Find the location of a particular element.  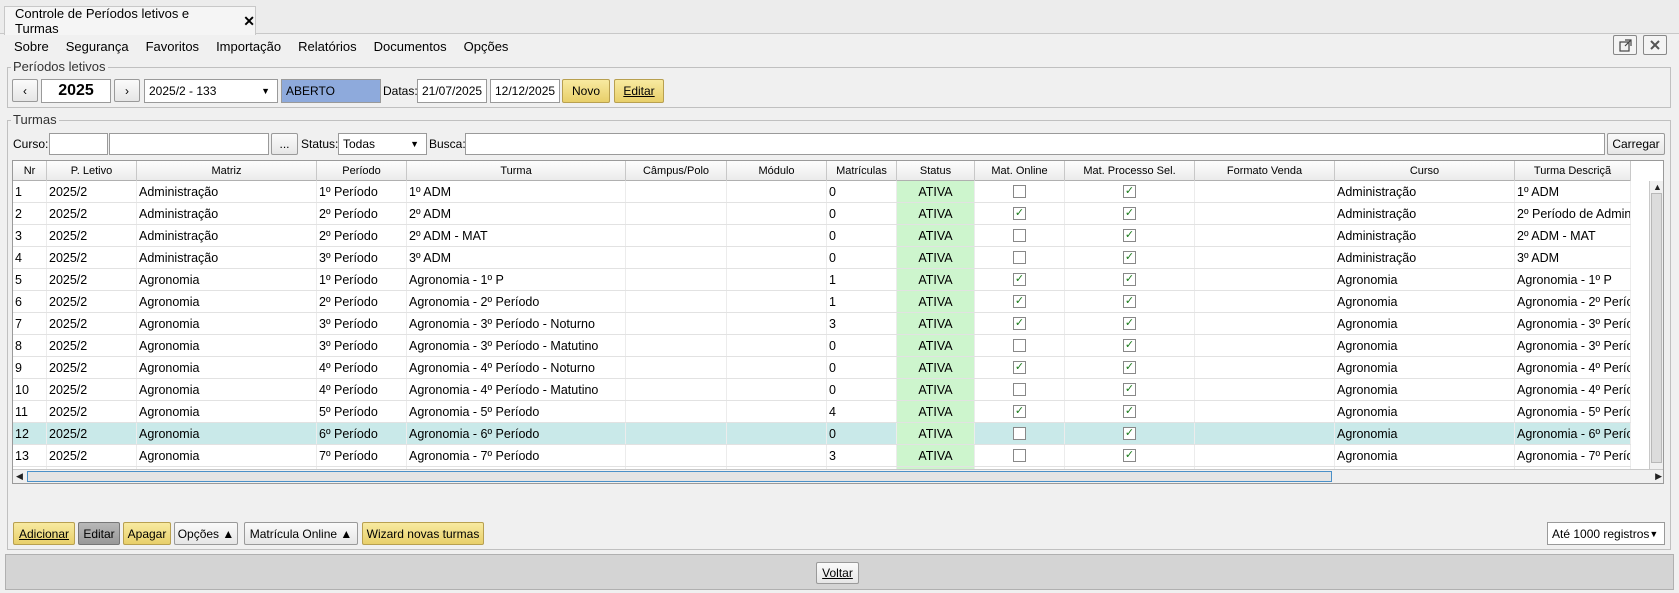

vertical-scroll-thumb is located at coordinates (1656, 328).